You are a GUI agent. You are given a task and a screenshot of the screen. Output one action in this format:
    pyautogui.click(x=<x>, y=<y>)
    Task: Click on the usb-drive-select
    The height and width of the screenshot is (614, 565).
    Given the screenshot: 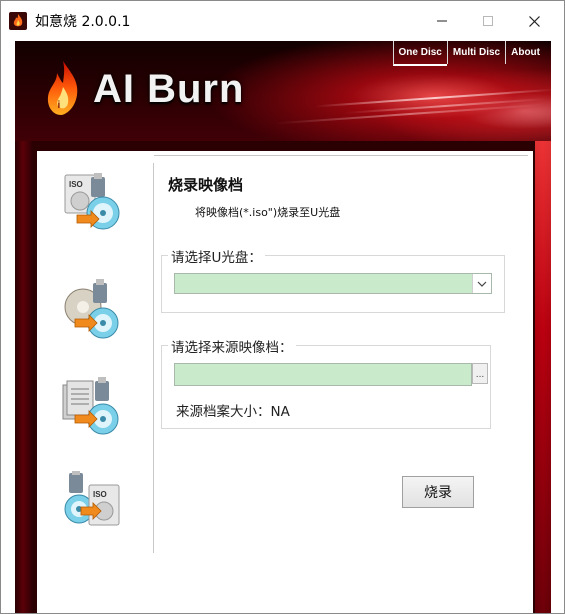 What is the action you would take?
    pyautogui.click(x=333, y=283)
    